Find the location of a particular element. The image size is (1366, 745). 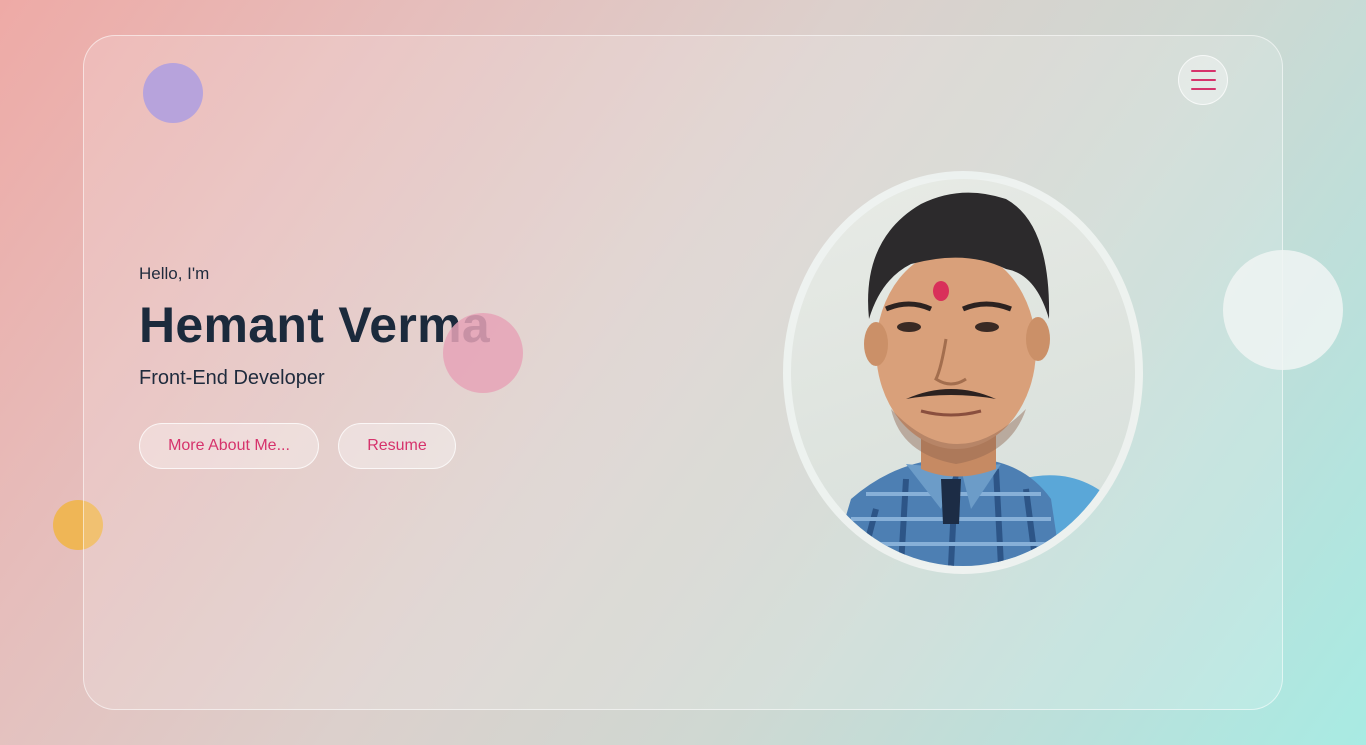

decorative-pink-circle is located at coordinates (483, 353).